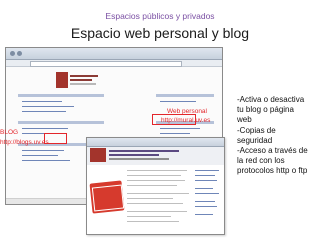 This screenshot has height=240, width=320. What do you see at coordinates (272, 151) in the screenshot?
I see `feature-line: -Acceso a través de` at bounding box center [272, 151].